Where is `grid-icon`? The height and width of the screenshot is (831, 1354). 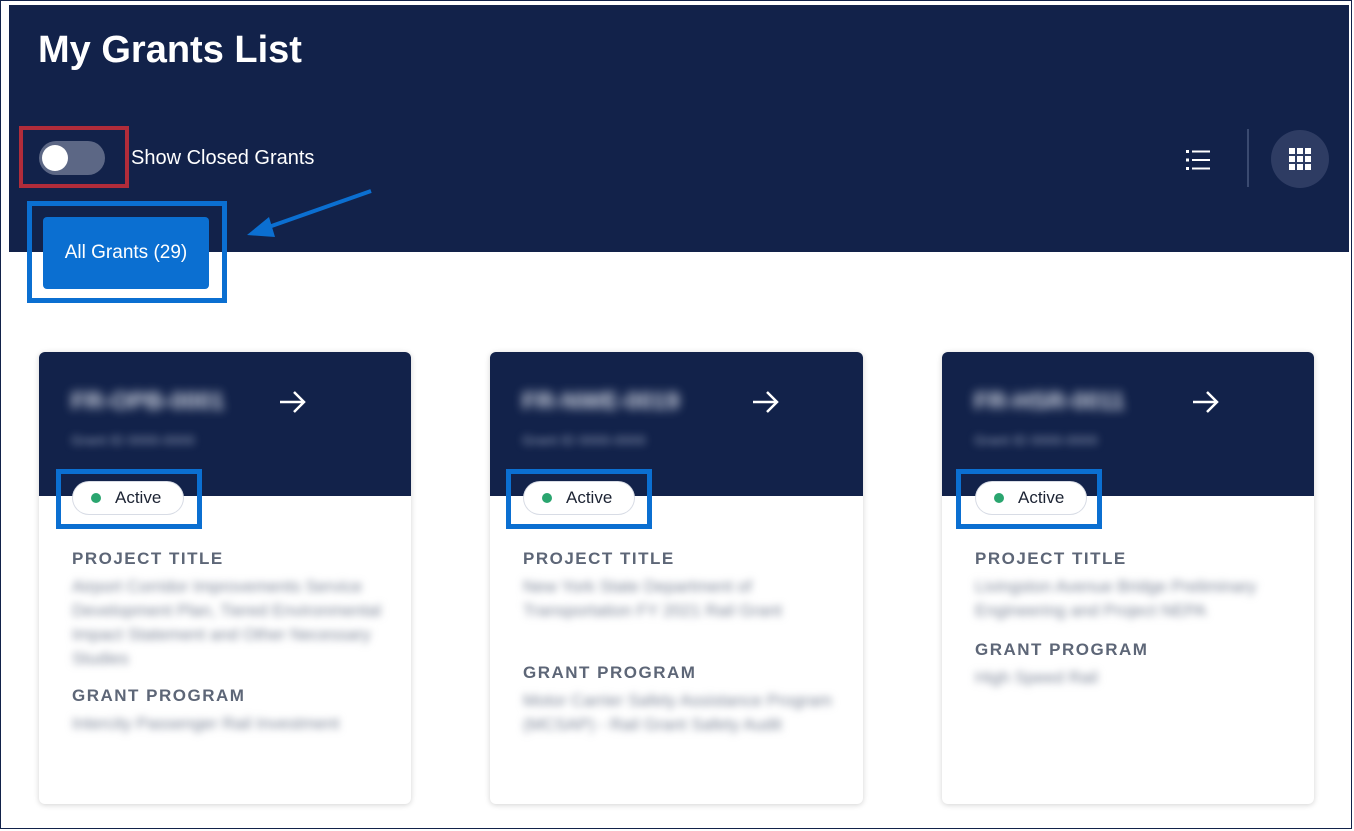
grid-icon is located at coordinates (1300, 159).